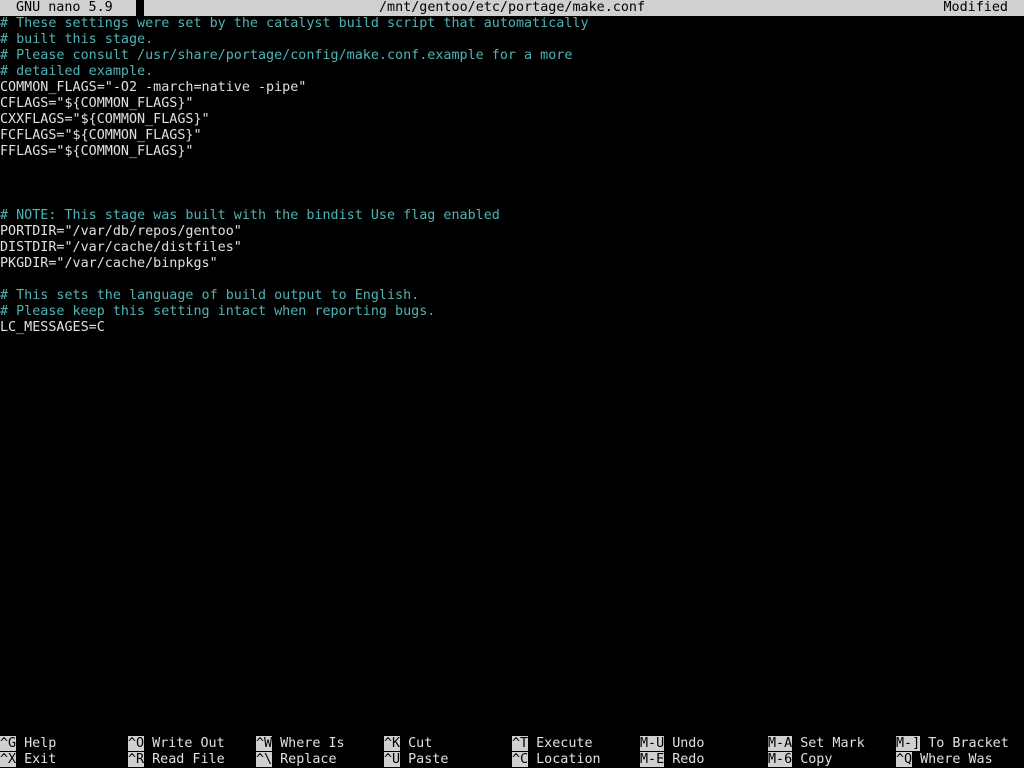  I want to click on shortcut-key: ^X, so click(8, 759).